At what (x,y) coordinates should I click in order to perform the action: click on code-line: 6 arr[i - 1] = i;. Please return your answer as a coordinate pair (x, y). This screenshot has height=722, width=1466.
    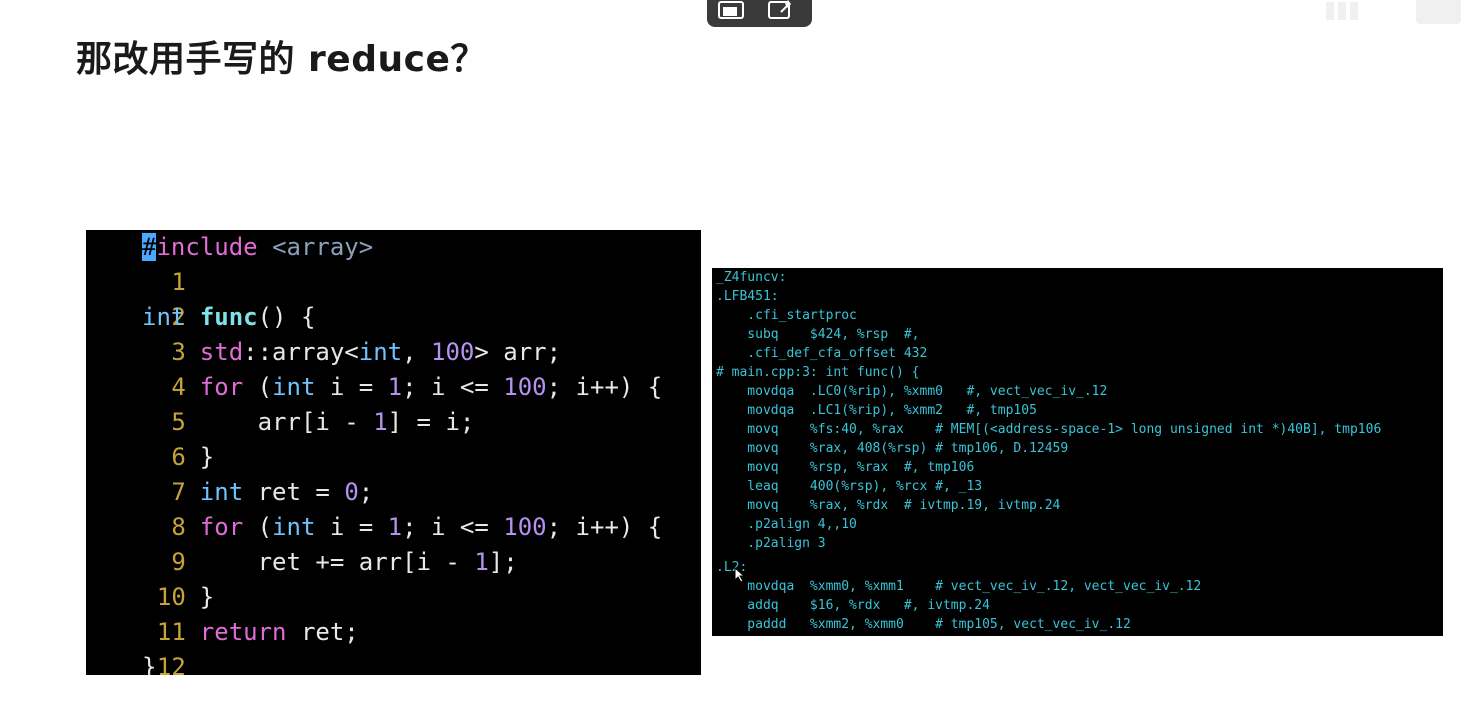
    Looking at the image, I should click on (280, 438).